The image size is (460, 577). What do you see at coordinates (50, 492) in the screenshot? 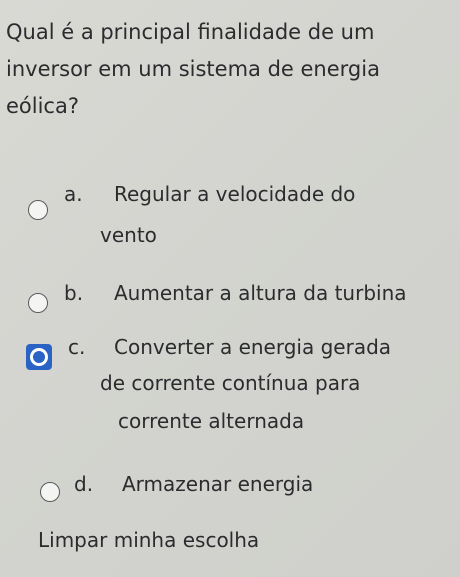
I see `radio-d` at bounding box center [50, 492].